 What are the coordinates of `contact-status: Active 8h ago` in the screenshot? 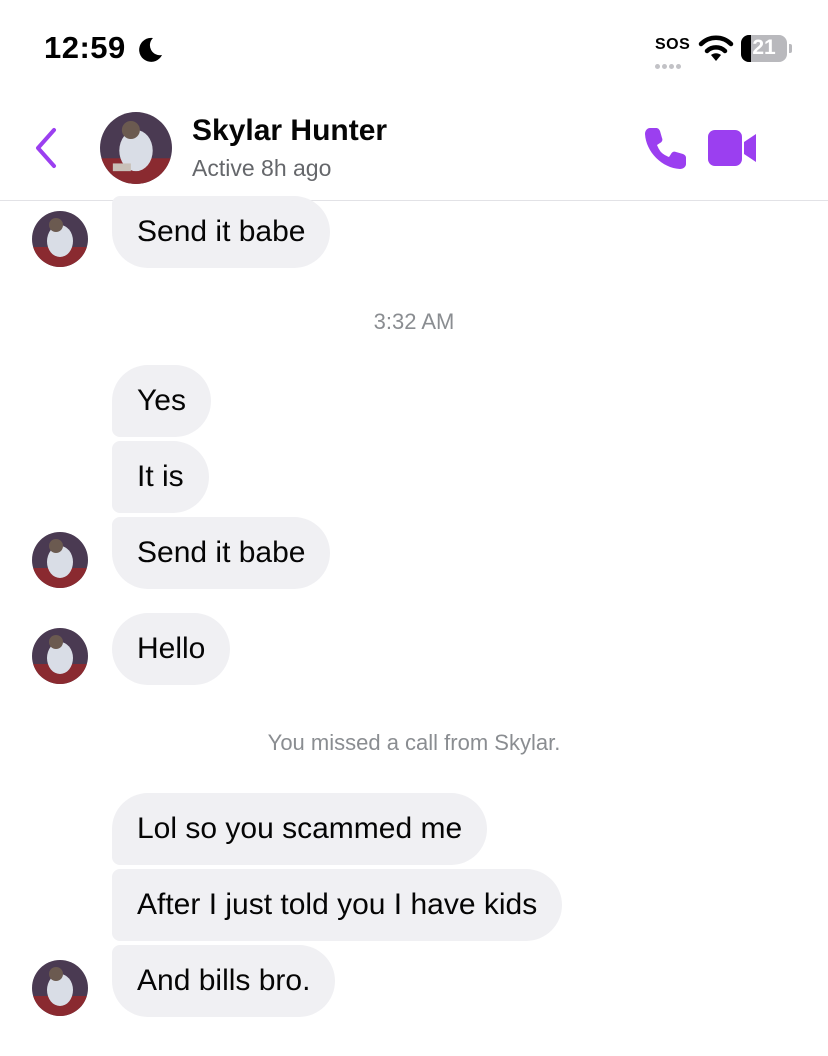 It's located at (262, 168).